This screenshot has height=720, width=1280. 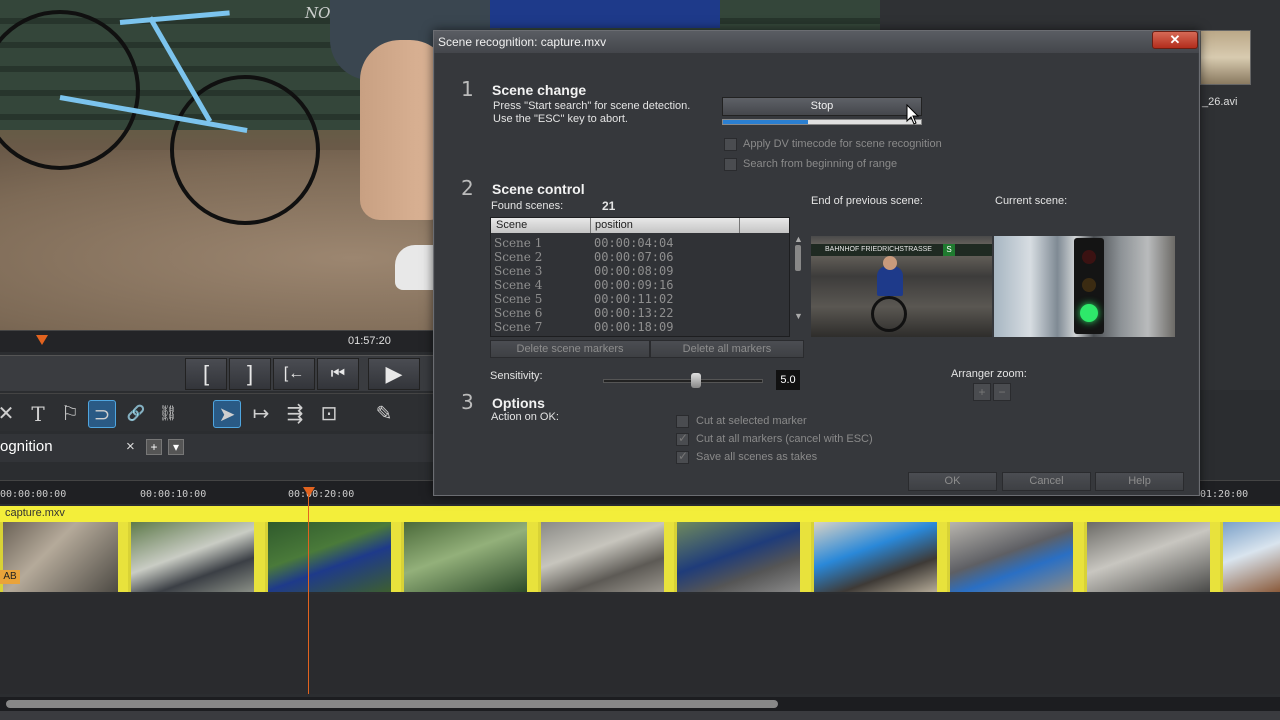 What do you see at coordinates (766, 122) in the screenshot?
I see `progress-fill` at bounding box center [766, 122].